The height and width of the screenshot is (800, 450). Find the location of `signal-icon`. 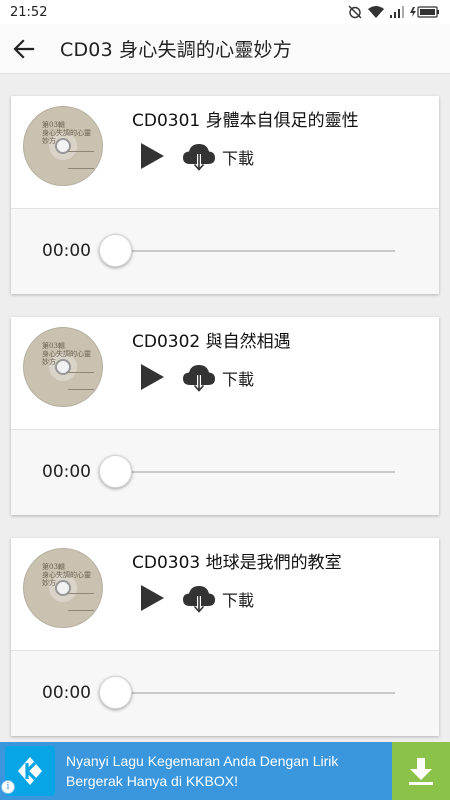

signal-icon is located at coordinates (397, 12).